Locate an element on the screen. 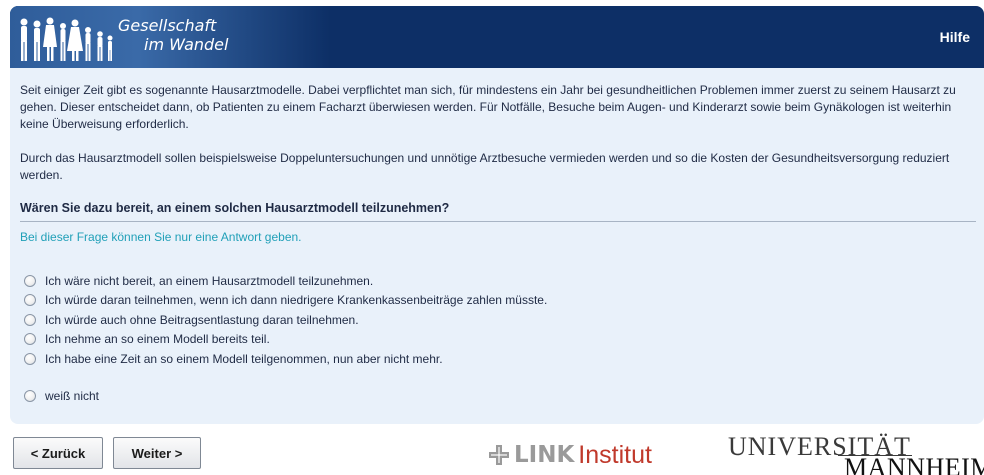 Image resolution: width=984 pixels, height=475 pixels. logo-title: Gesellschaft im Wandel is located at coordinates (173, 35).